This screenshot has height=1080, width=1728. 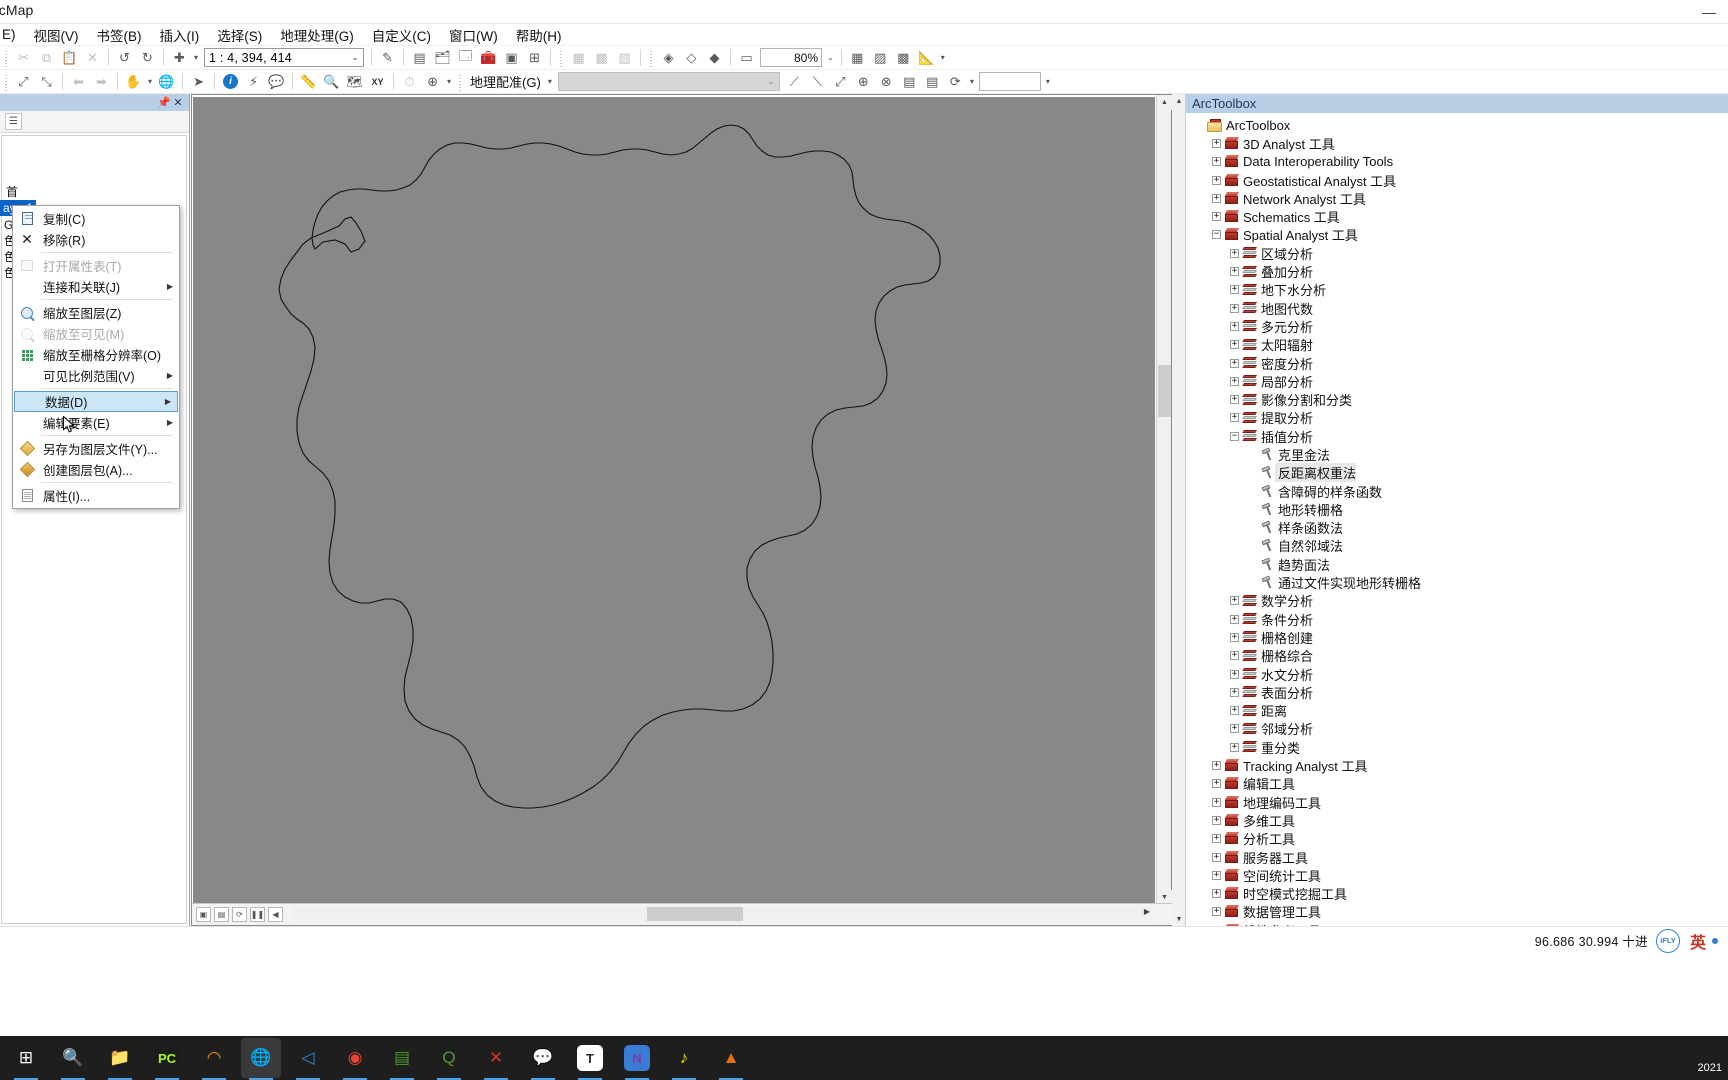 I want to click on collapse-minus-icon: −, so click(x=1234, y=436).